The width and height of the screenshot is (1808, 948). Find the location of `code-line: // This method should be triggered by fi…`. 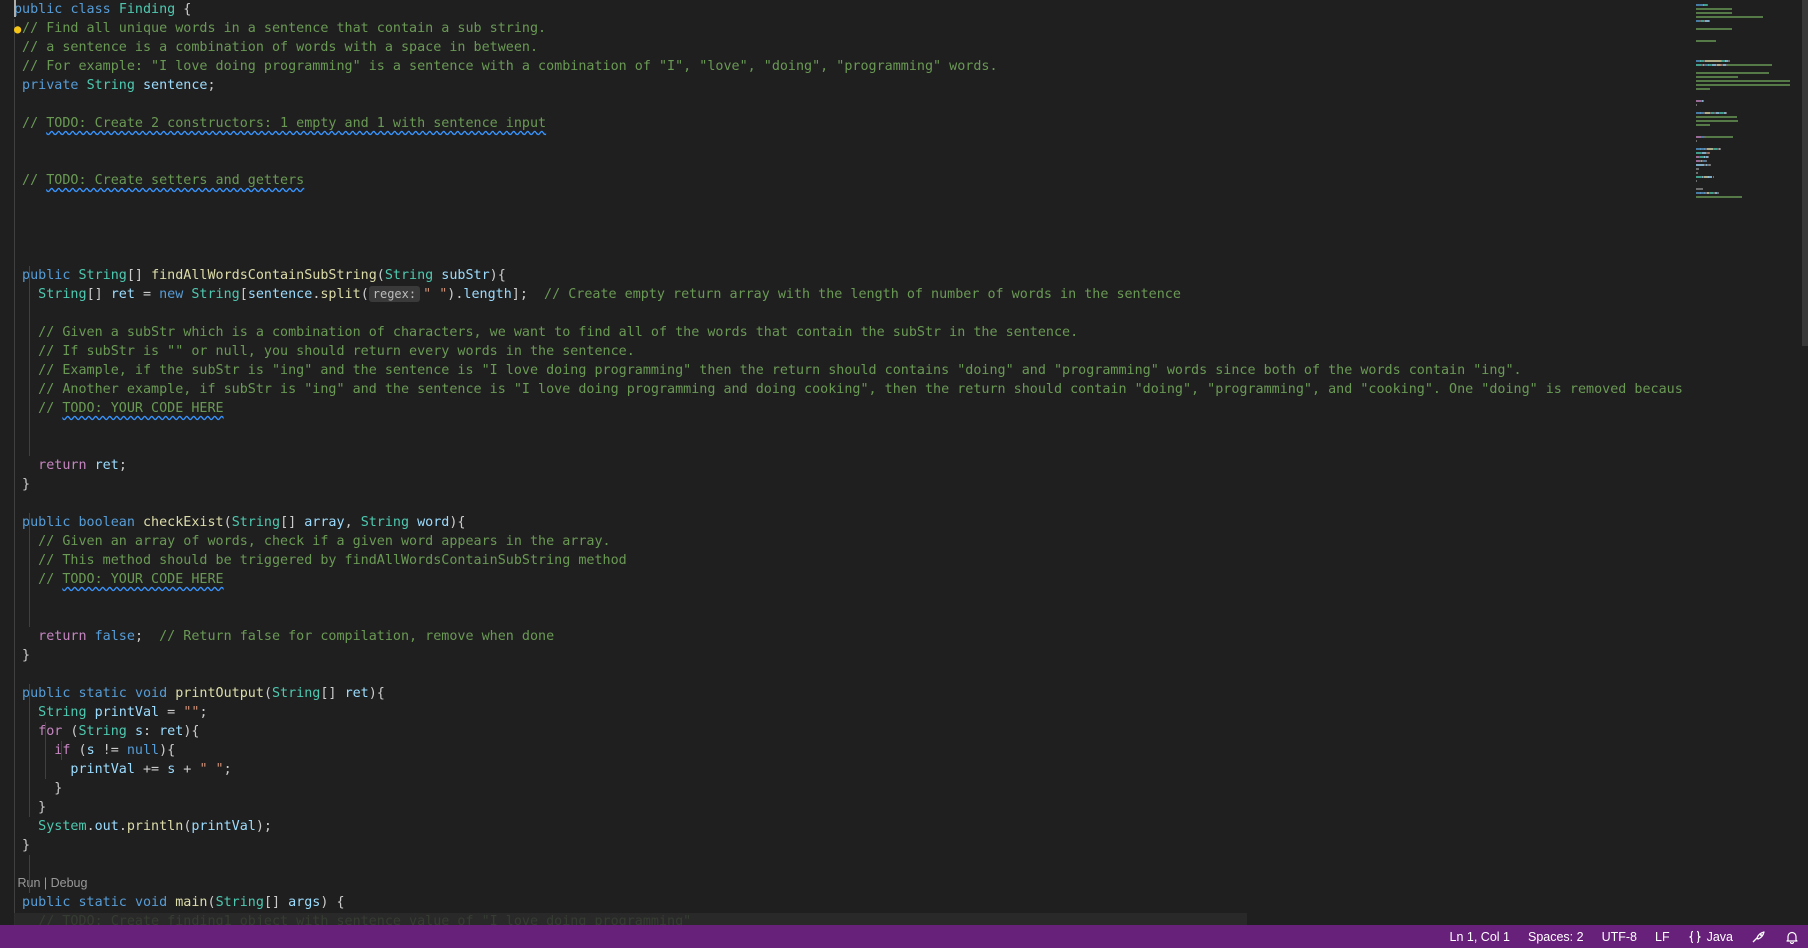

code-line: // This method should be triggered by fi… is located at coordinates (841, 560).